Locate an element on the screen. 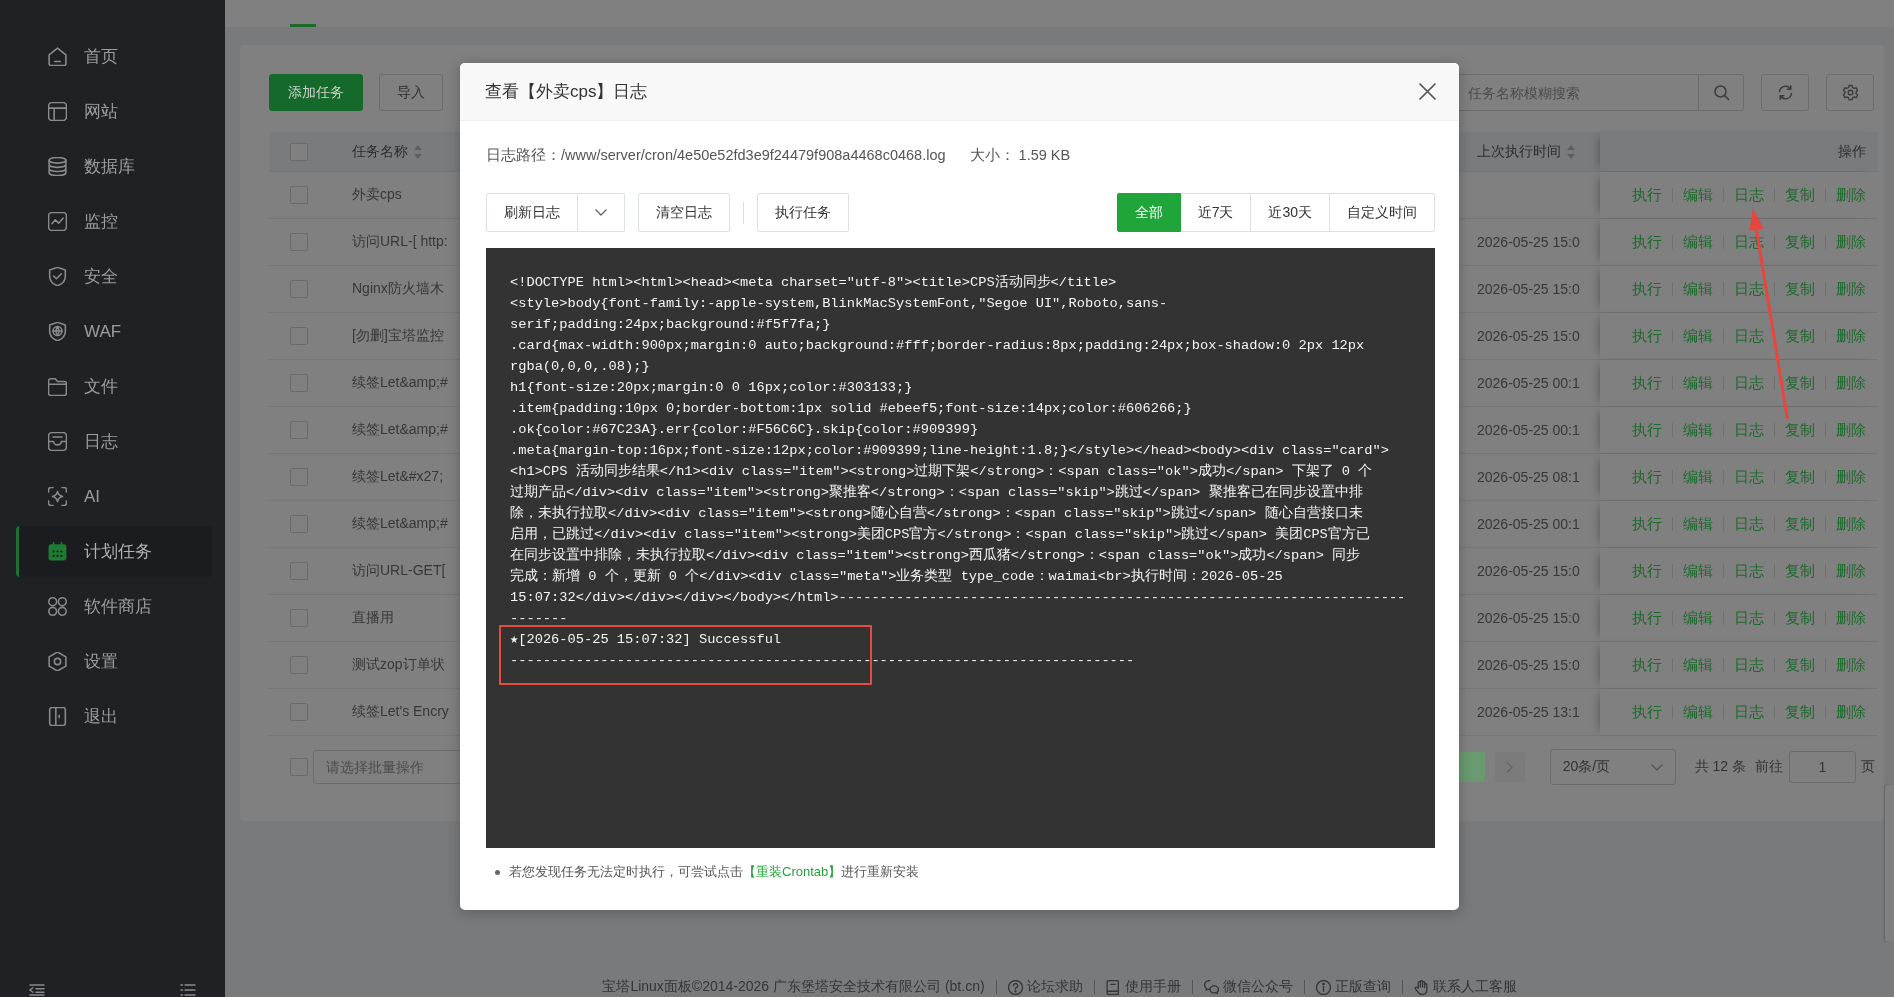 This screenshot has width=1894, height=997. footer-link: 微信公众号 is located at coordinates (1248, 987).